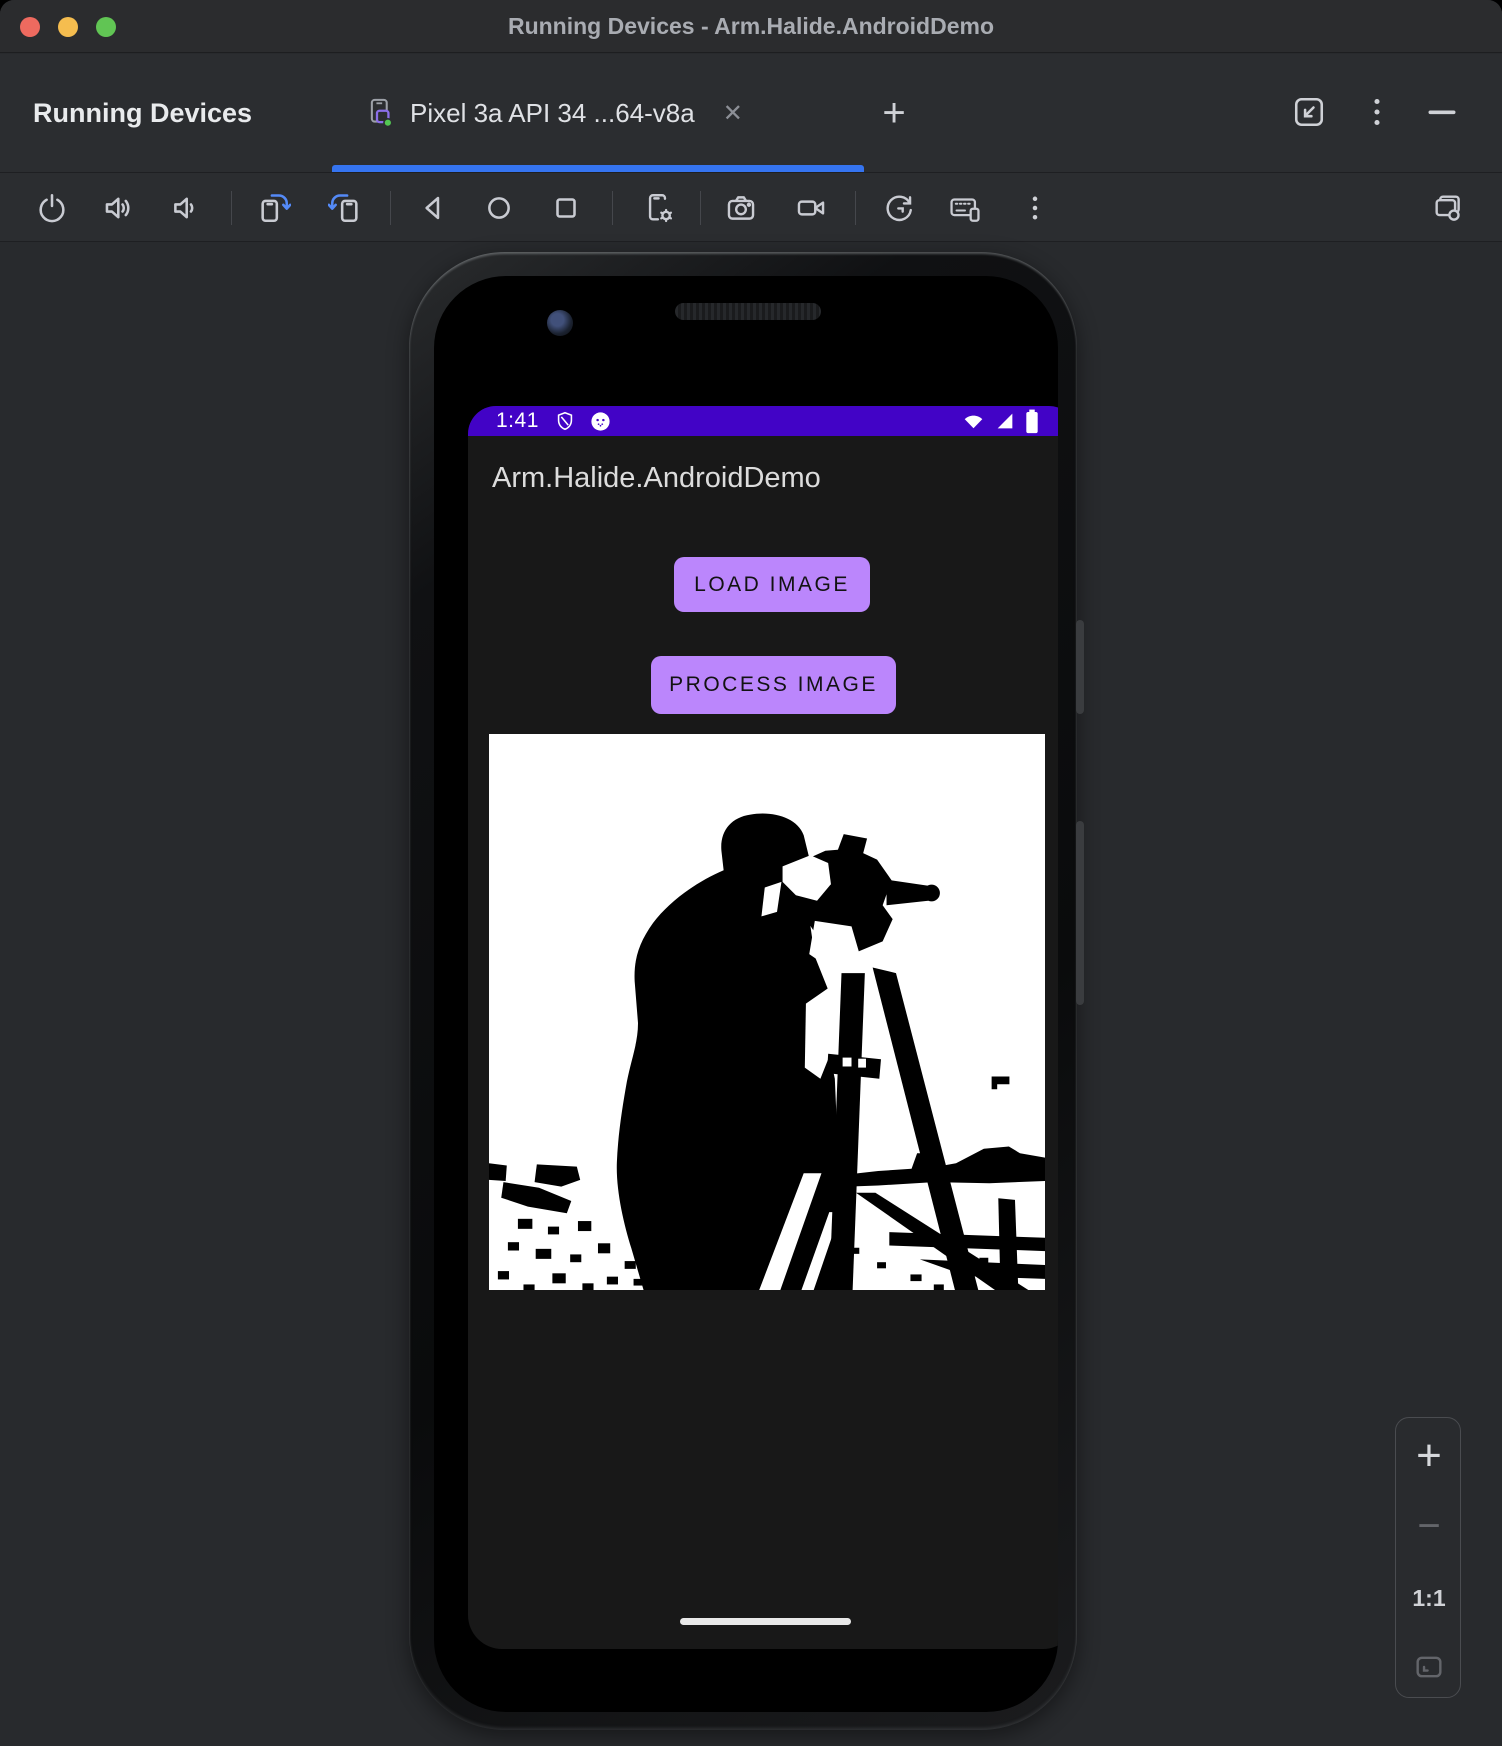 Image resolution: width=1502 pixels, height=1746 pixels. What do you see at coordinates (566, 208) in the screenshot?
I see `android-overview-icon` at bounding box center [566, 208].